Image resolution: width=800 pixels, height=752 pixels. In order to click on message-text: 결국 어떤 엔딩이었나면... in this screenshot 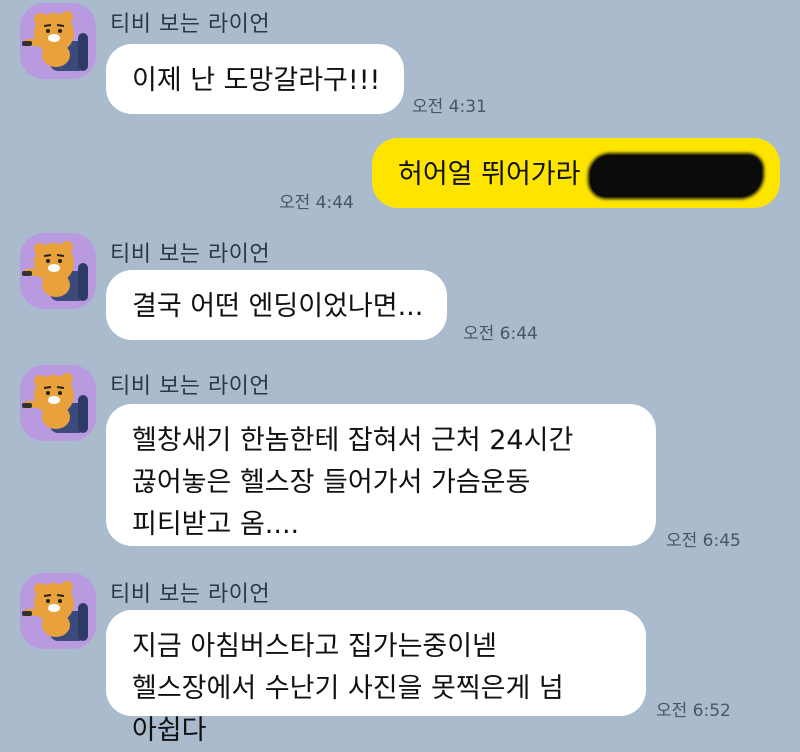, I will do `click(278, 306)`.